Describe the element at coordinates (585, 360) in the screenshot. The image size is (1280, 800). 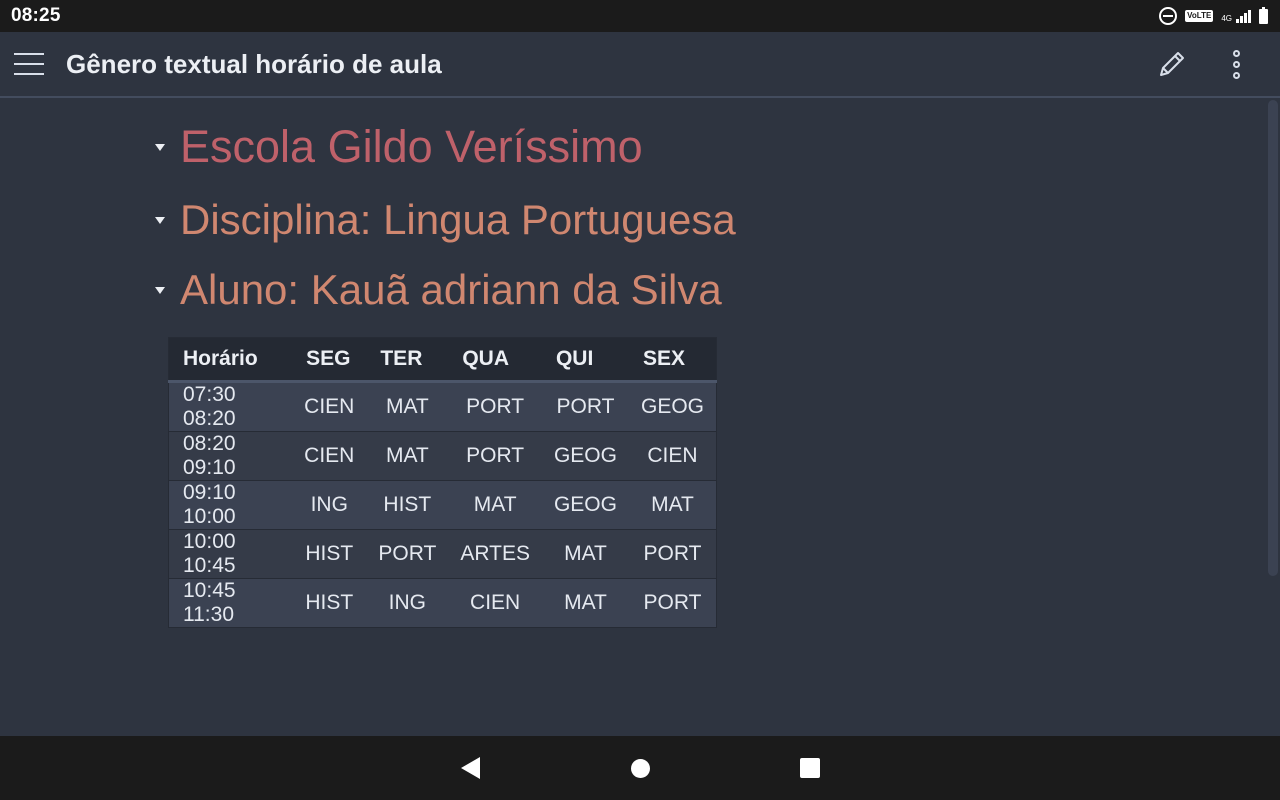
I see `table-header: QUI` at that location.